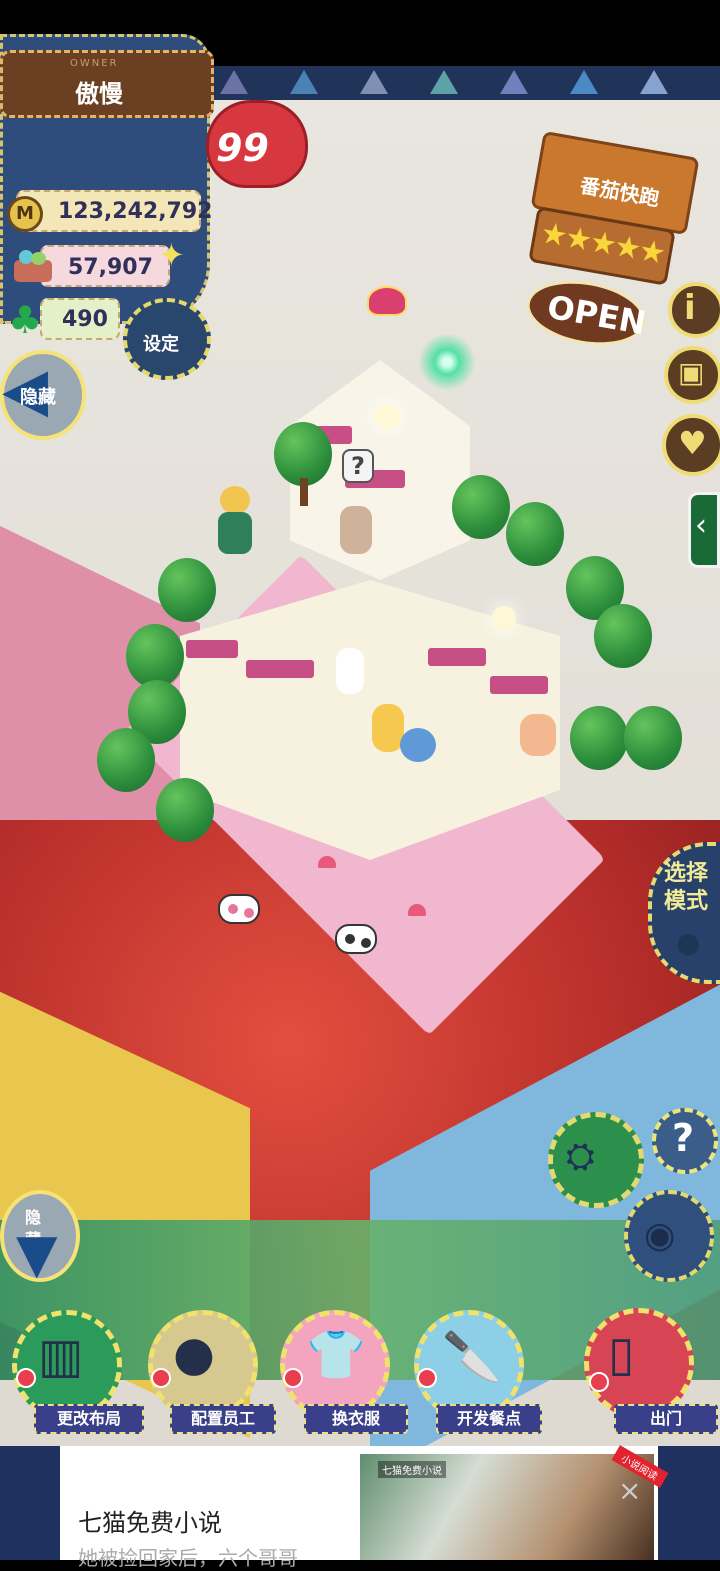  Describe the element at coordinates (161, 344) in the screenshot. I see `settings-button-label: 设定` at that location.